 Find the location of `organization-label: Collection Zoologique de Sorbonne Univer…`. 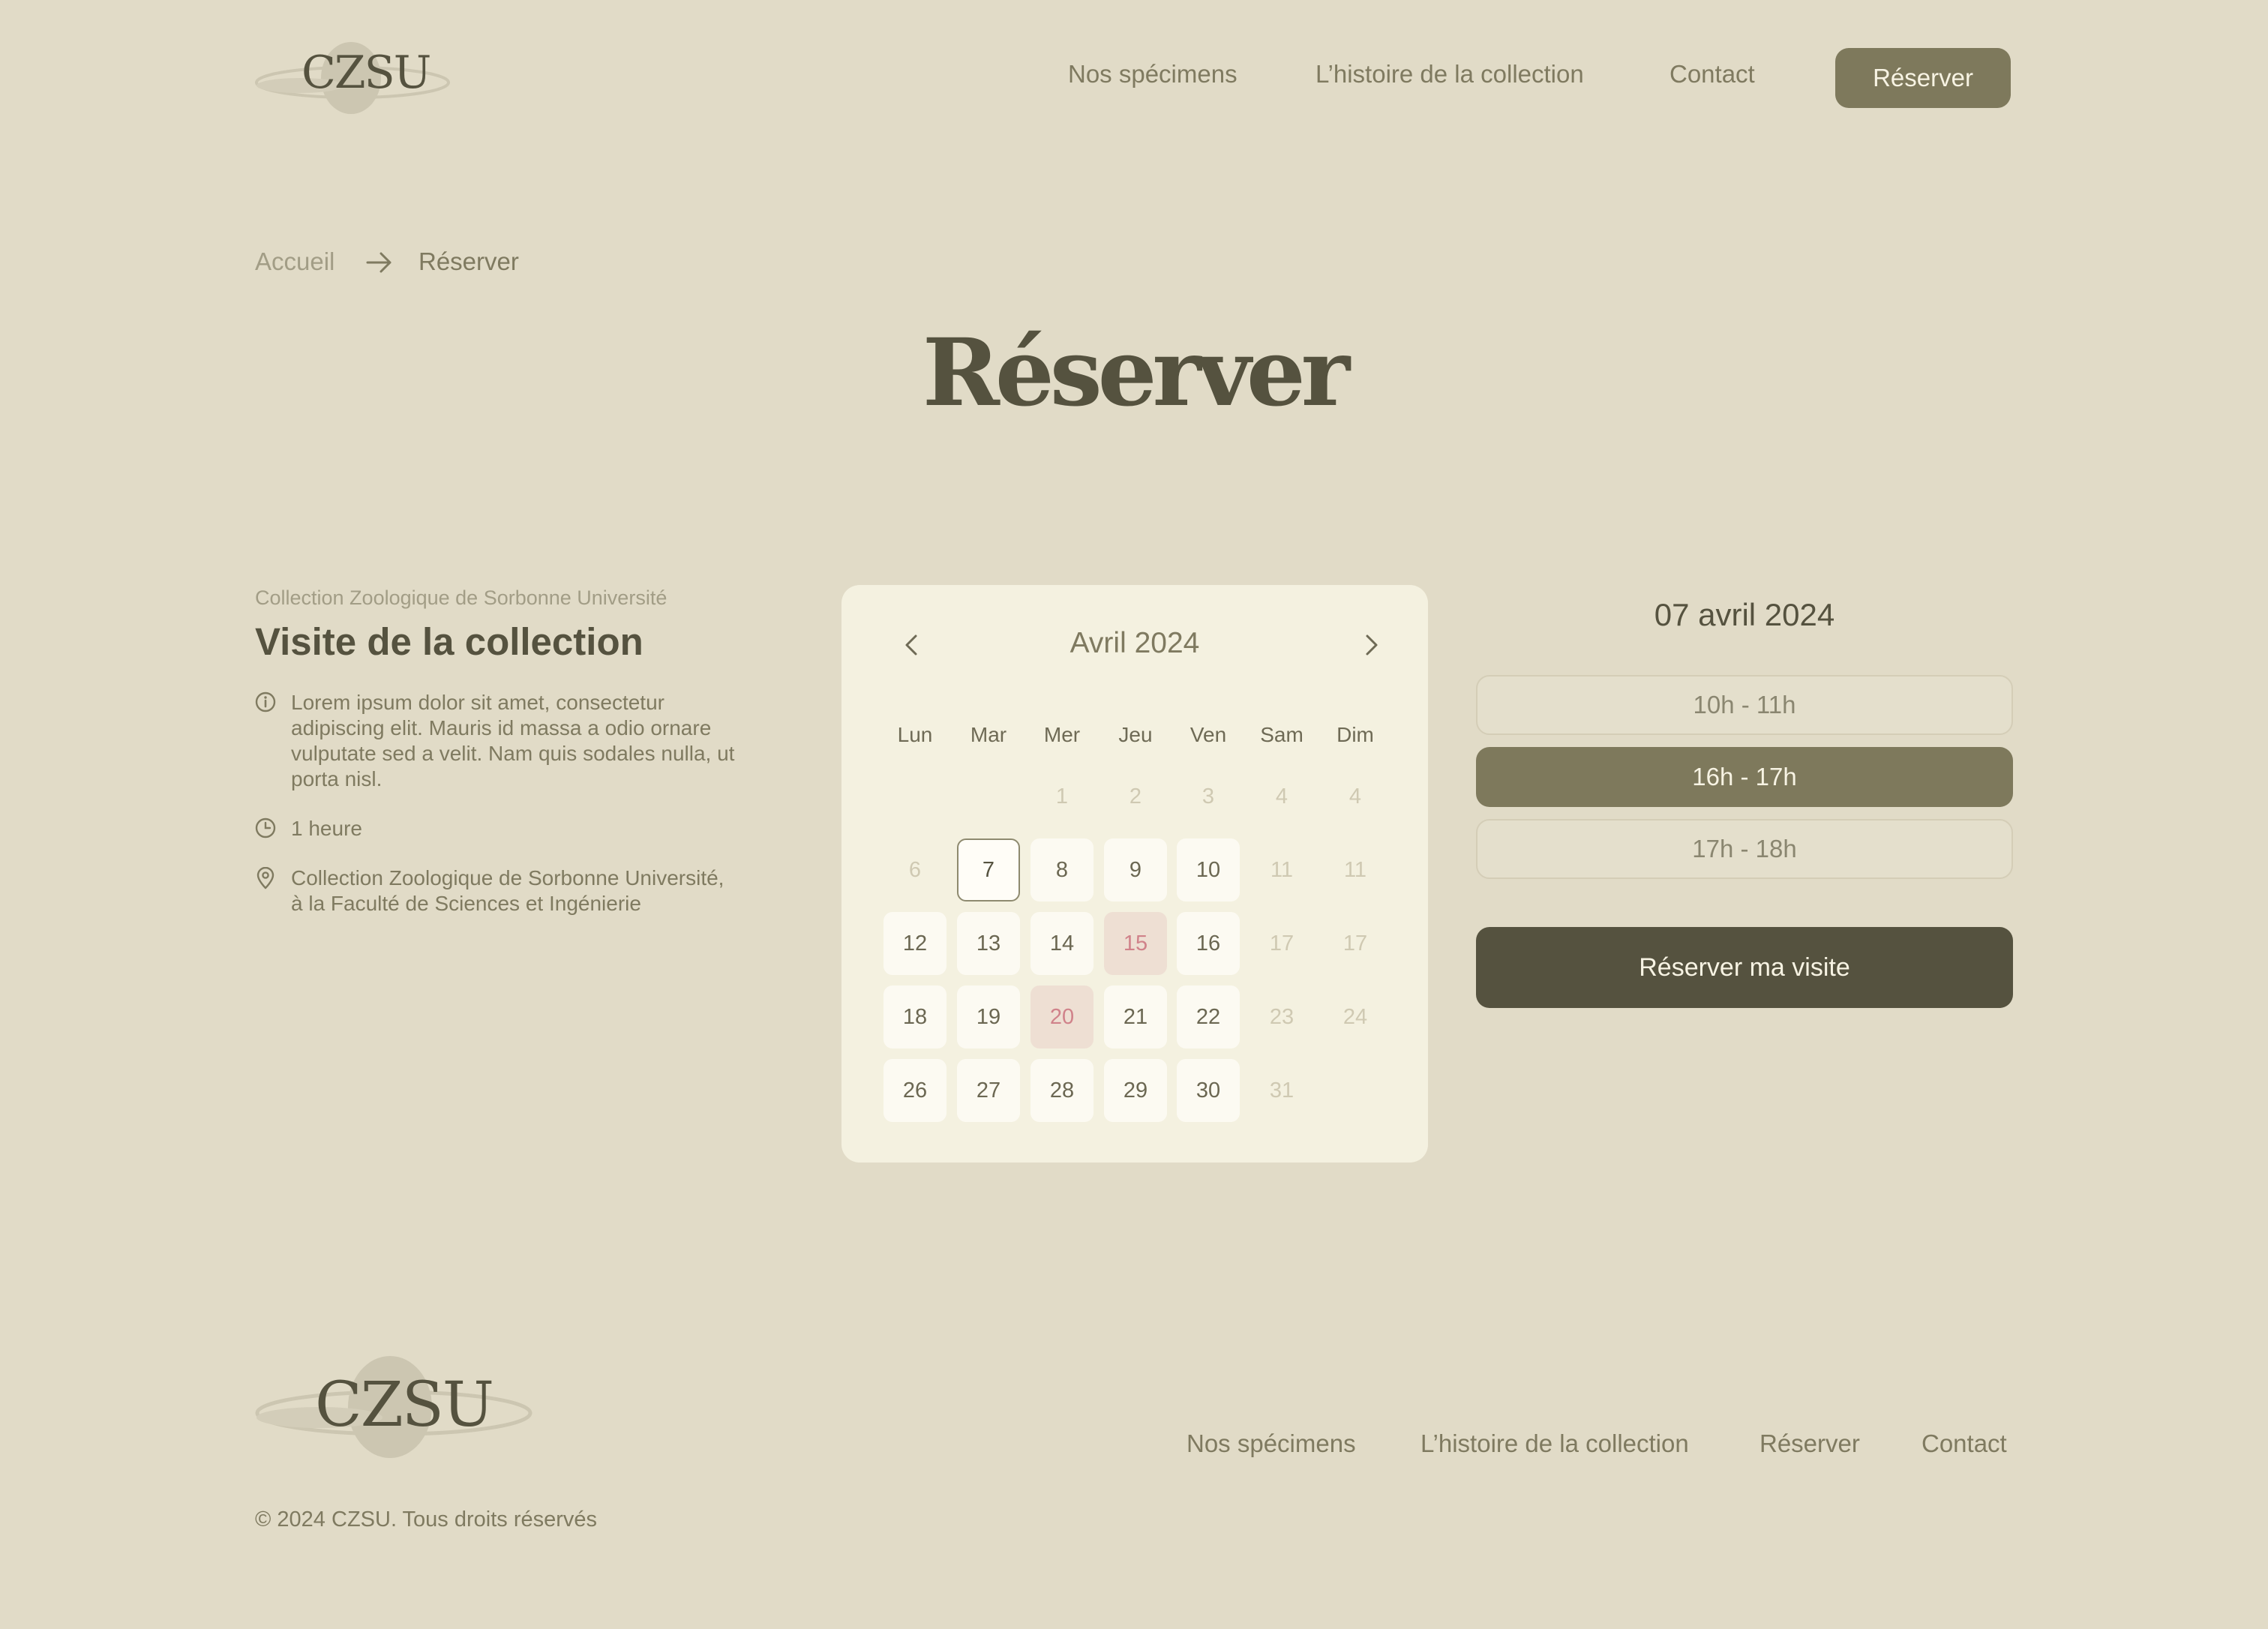

organization-label: Collection Zoologique de Sorbonne Univer… is located at coordinates (461, 597).